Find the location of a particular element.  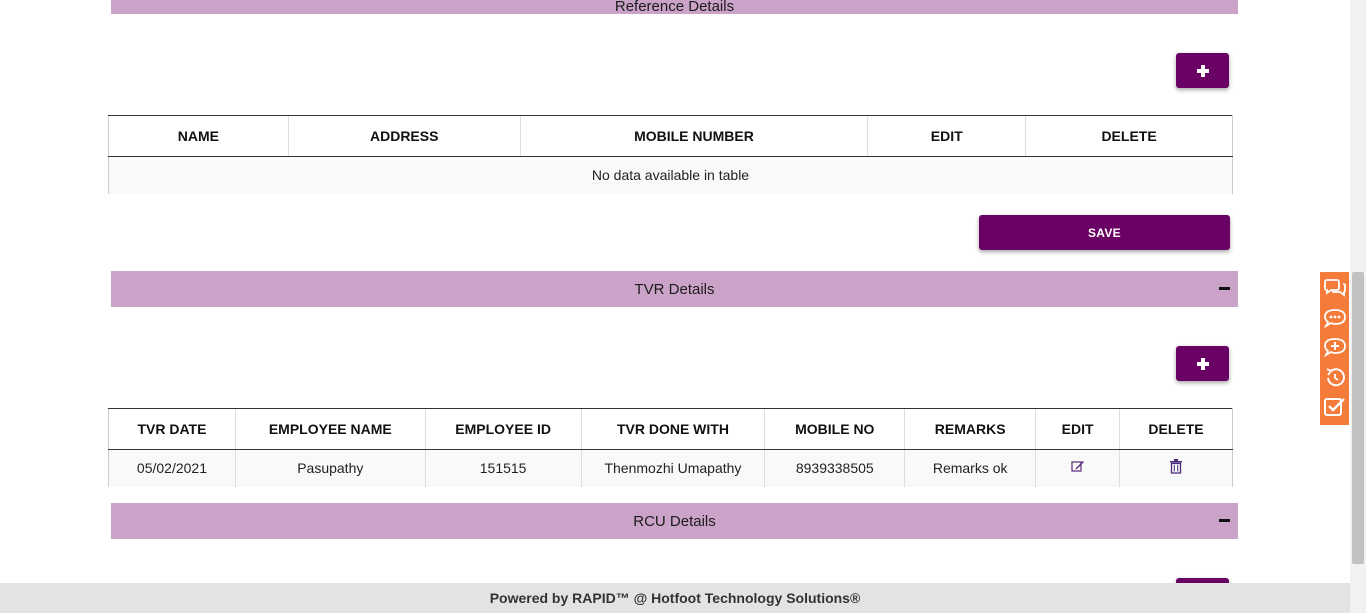

add-reference-button is located at coordinates (1202, 70).